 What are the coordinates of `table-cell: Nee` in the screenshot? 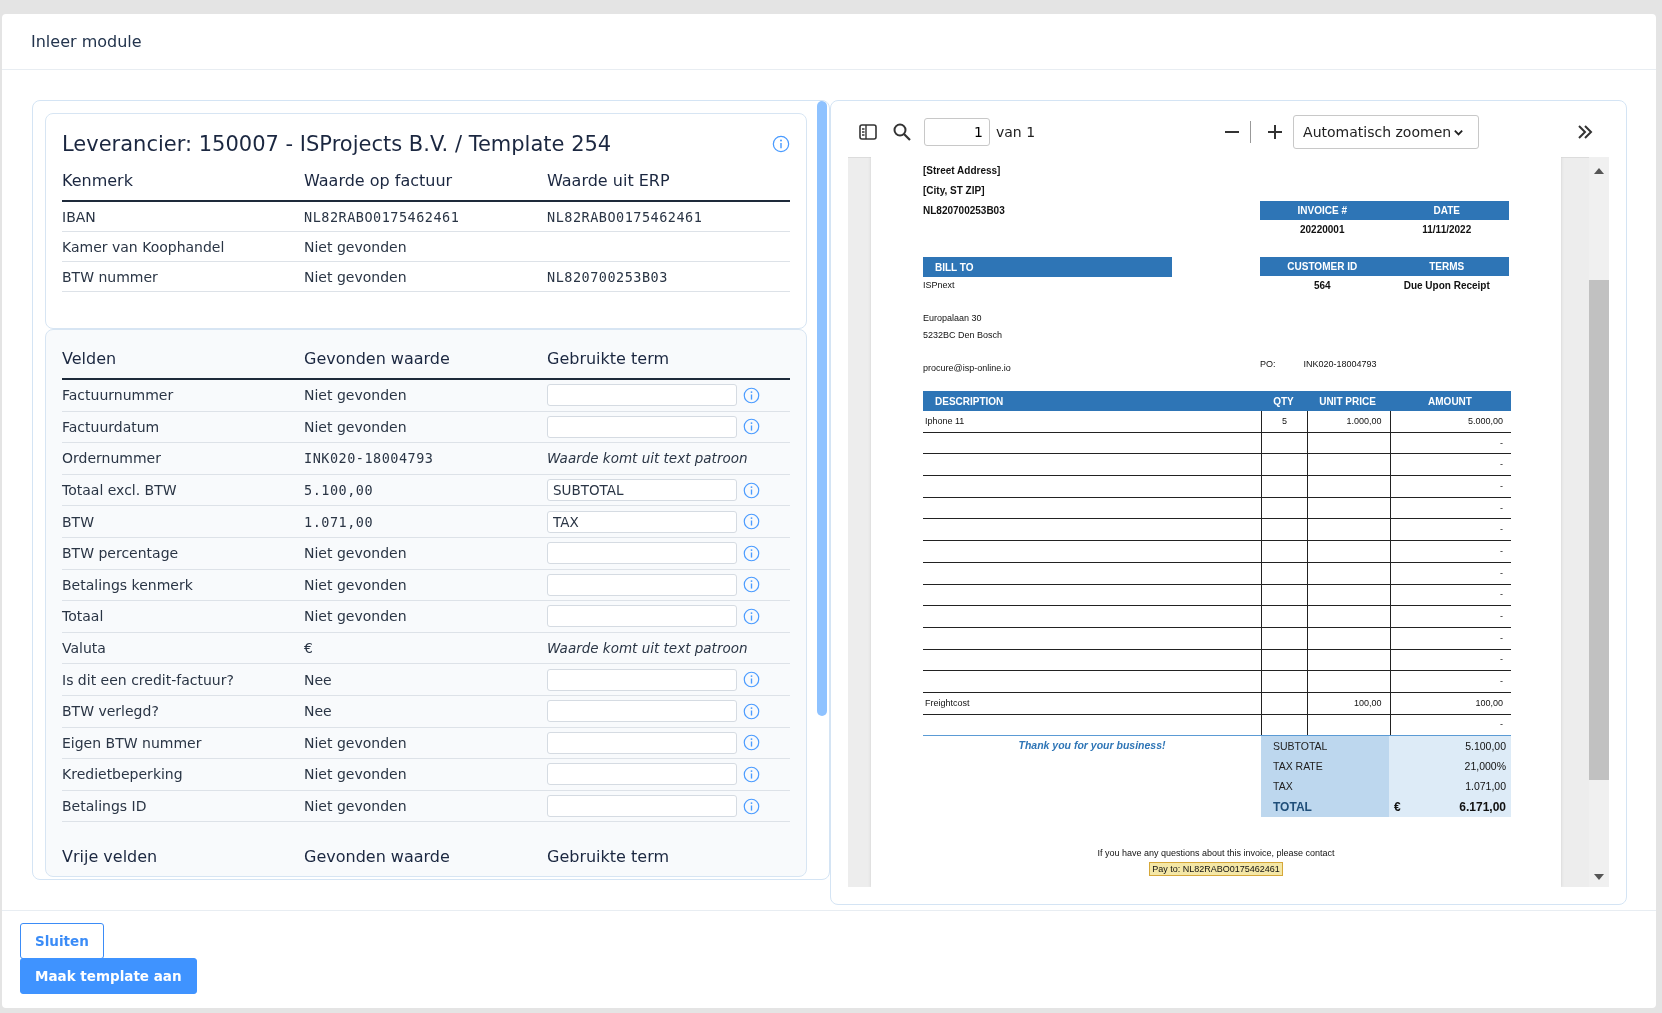 It's located at (318, 711).